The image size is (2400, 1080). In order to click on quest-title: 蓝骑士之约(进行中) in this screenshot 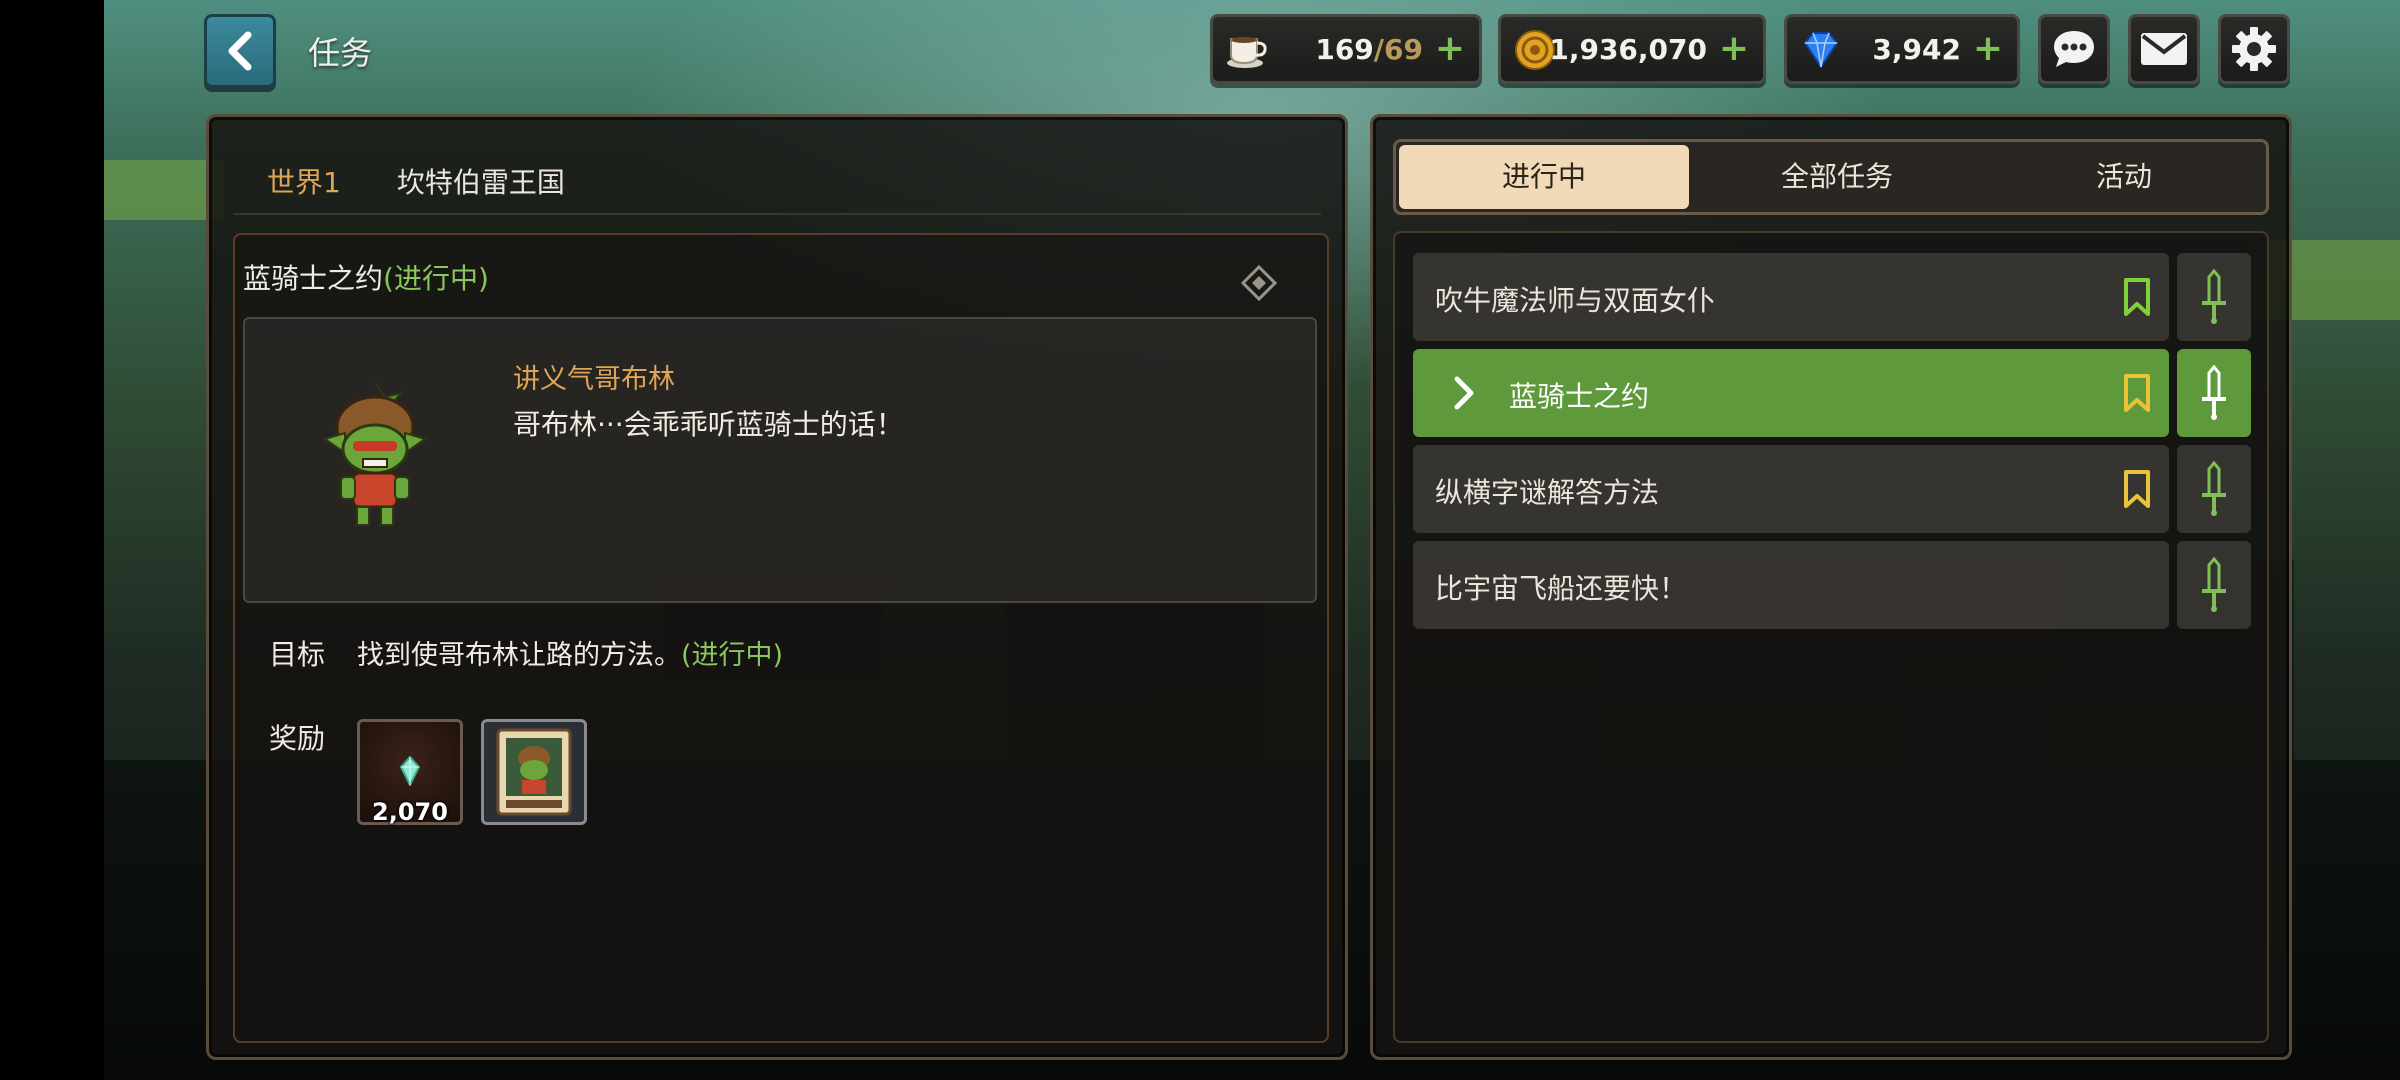, I will do `click(366, 278)`.